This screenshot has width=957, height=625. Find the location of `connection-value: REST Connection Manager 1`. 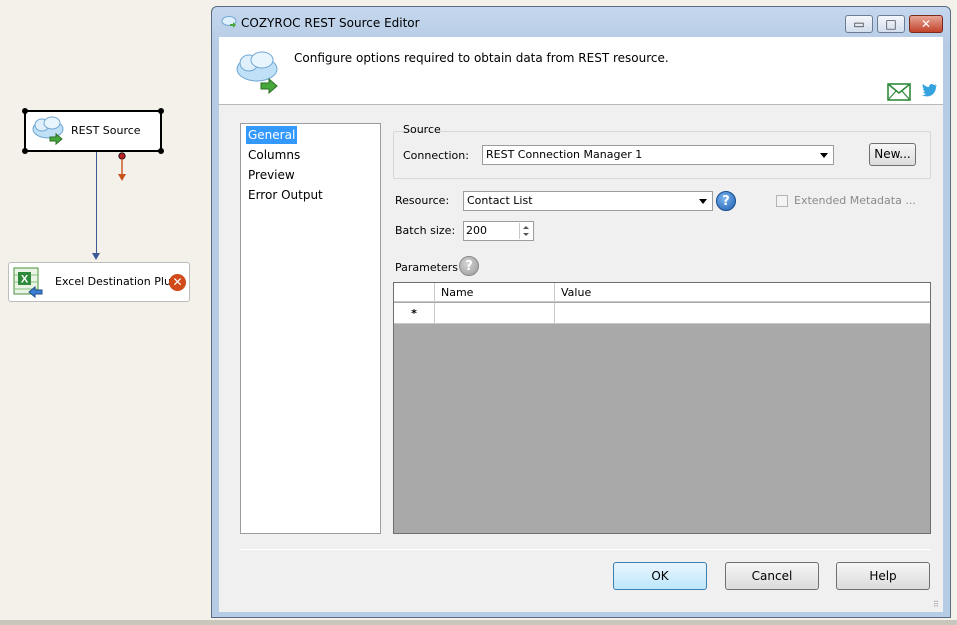

connection-value: REST Connection Manager 1 is located at coordinates (564, 154).